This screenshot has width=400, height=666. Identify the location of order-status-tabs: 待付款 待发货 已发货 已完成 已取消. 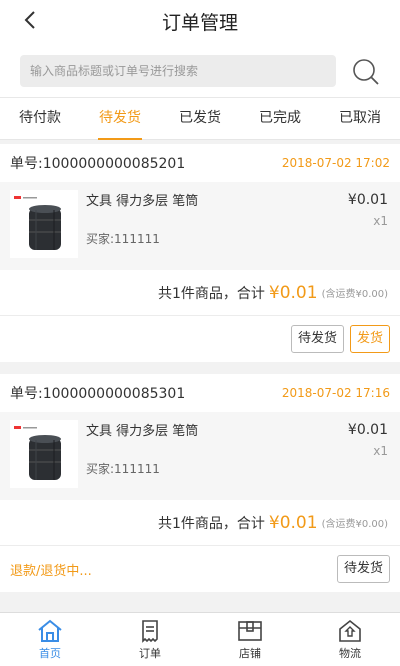
(200, 119).